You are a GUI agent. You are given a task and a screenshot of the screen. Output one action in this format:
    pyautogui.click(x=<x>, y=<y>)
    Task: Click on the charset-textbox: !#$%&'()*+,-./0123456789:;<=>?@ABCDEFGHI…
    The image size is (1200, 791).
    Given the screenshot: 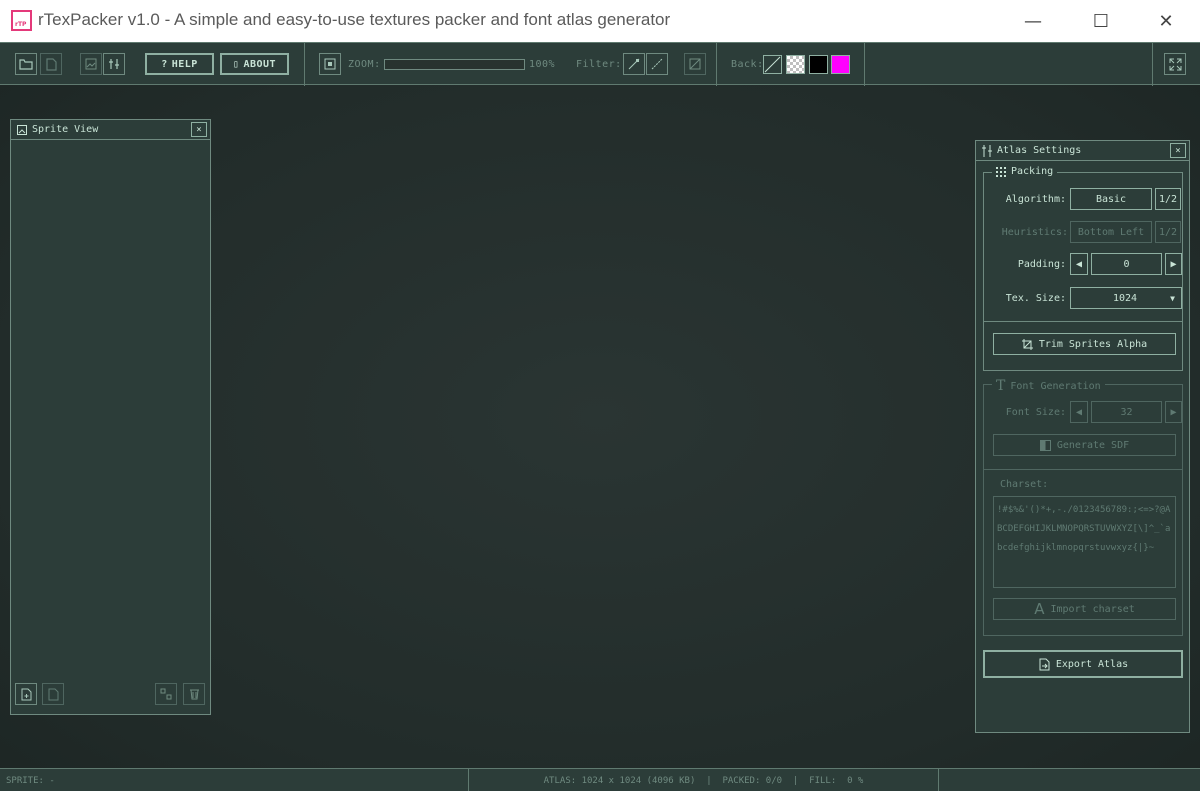 What is the action you would take?
    pyautogui.click(x=1084, y=542)
    